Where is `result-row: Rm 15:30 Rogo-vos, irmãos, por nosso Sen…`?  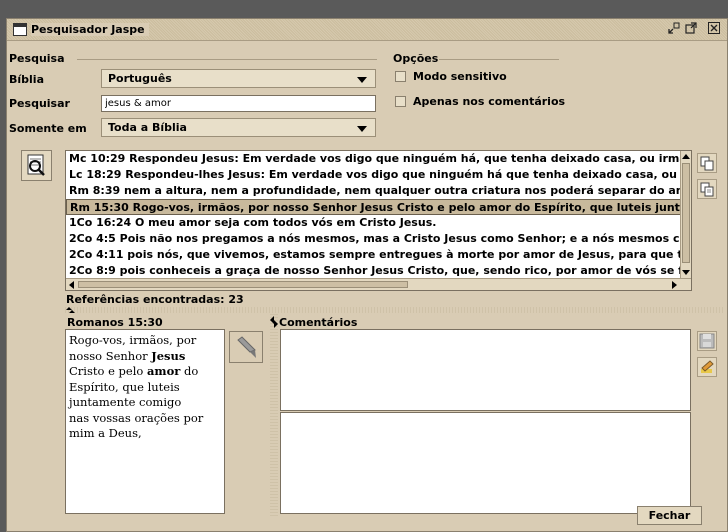 result-row: Rm 15:30 Rogo-vos, irmãos, por nosso Sen… is located at coordinates (378, 207).